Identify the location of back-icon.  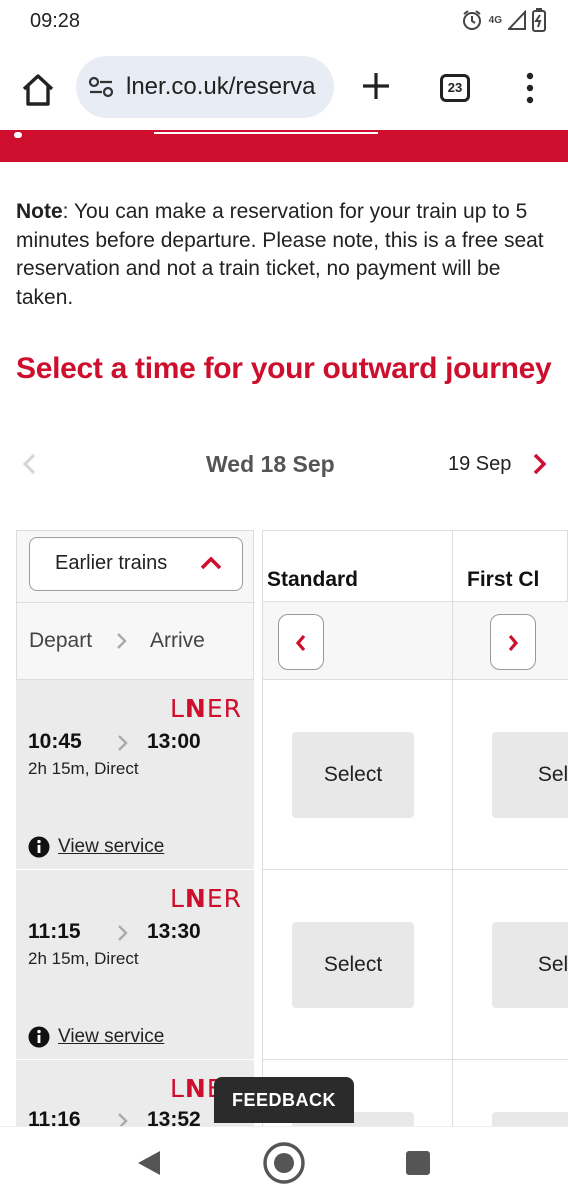
(149, 1163).